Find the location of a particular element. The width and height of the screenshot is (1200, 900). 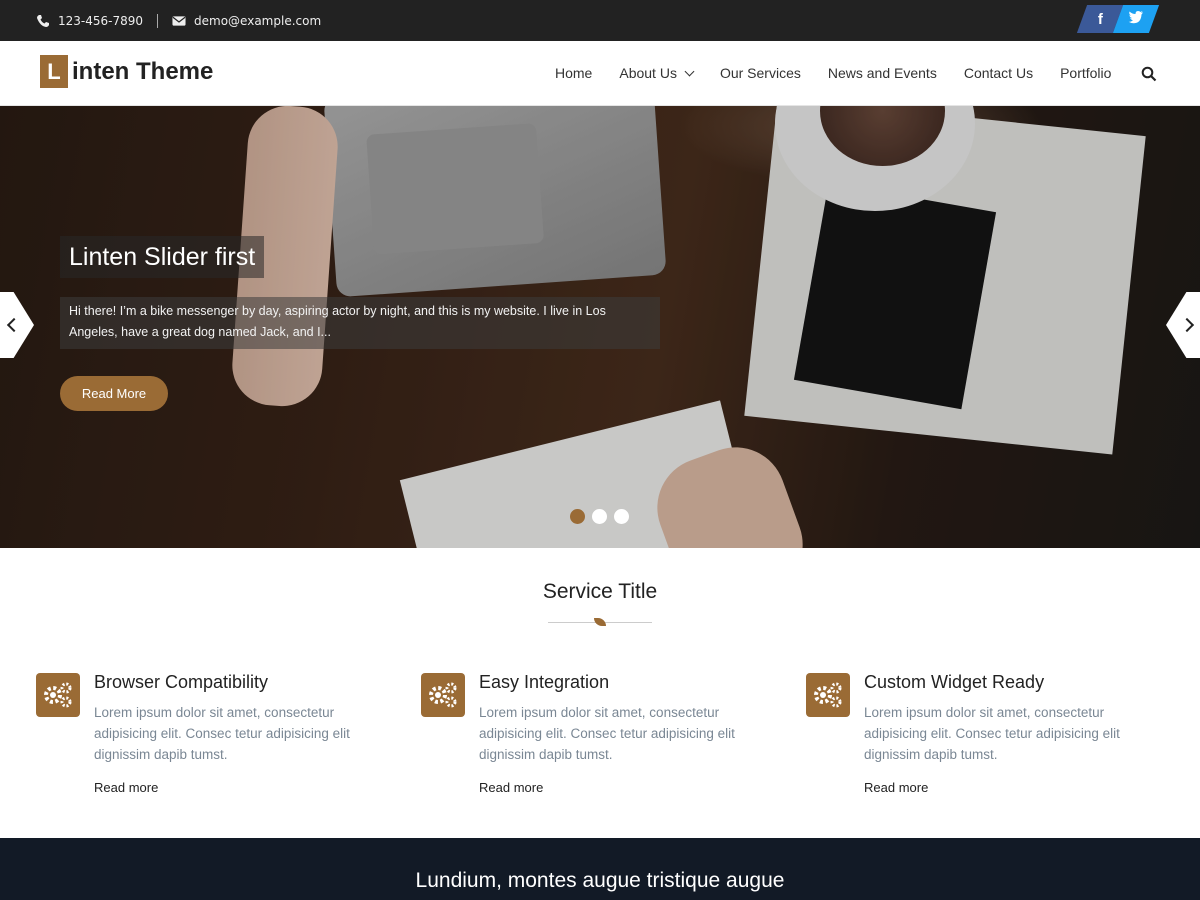

facebook-icon: f is located at coordinates (1100, 19).